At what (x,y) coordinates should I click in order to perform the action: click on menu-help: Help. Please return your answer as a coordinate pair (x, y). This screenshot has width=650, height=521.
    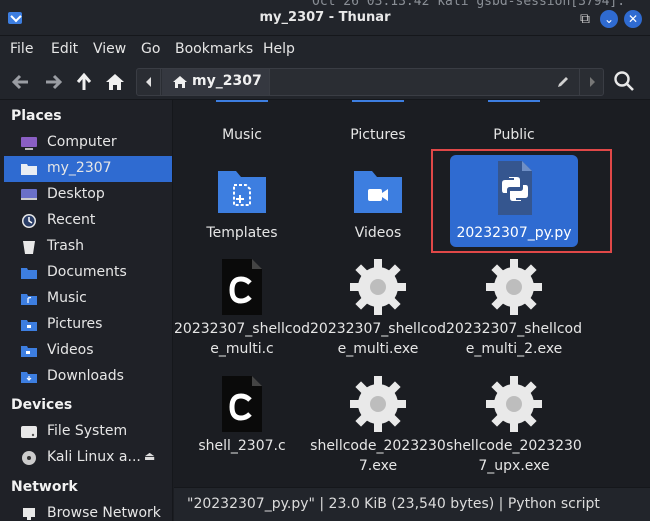
    Looking at the image, I should click on (279, 49).